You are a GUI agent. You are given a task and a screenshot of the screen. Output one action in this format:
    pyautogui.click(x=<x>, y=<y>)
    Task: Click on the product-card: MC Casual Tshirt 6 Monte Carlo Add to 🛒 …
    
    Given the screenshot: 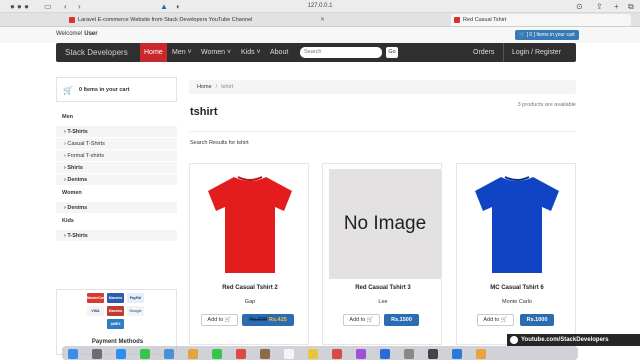 What is the action you would take?
    pyautogui.click(x=516, y=254)
    